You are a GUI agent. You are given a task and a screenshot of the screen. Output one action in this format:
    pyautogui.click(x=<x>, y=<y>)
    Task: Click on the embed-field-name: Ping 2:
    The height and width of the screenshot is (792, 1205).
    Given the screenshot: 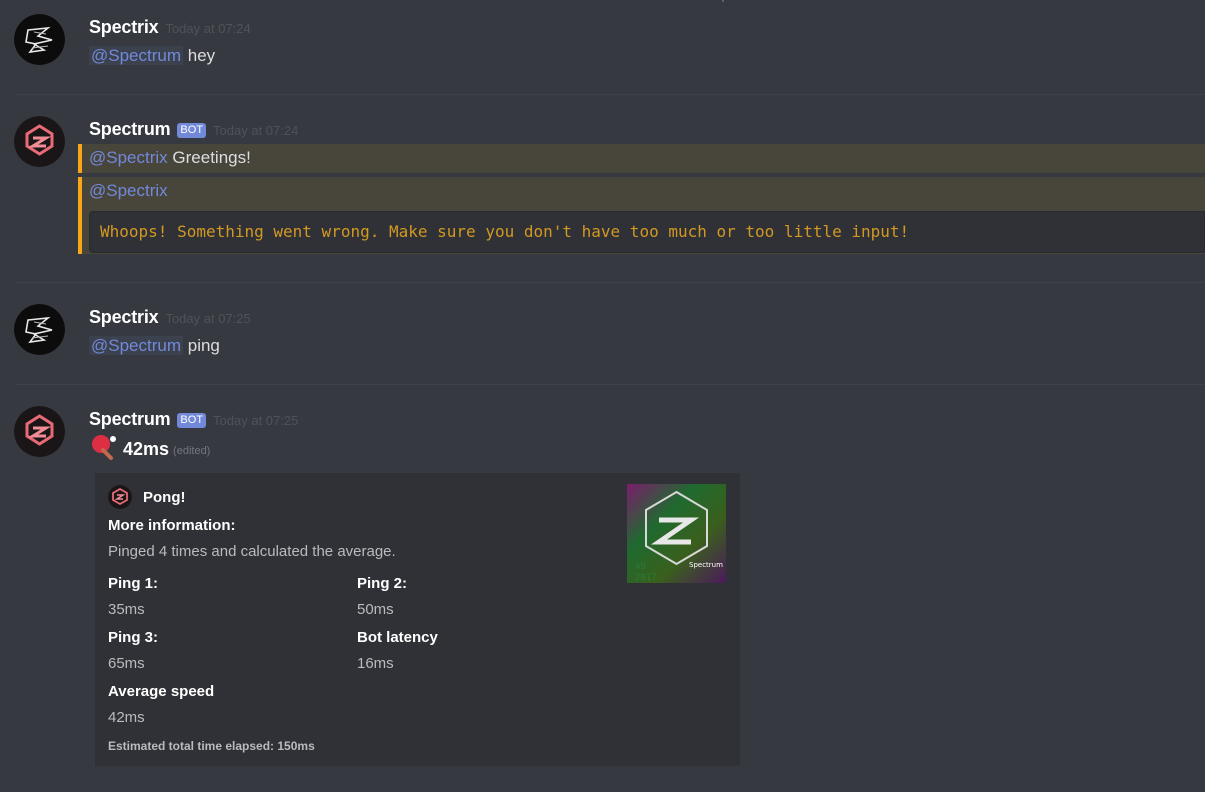 What is the action you would take?
    pyautogui.click(x=382, y=583)
    